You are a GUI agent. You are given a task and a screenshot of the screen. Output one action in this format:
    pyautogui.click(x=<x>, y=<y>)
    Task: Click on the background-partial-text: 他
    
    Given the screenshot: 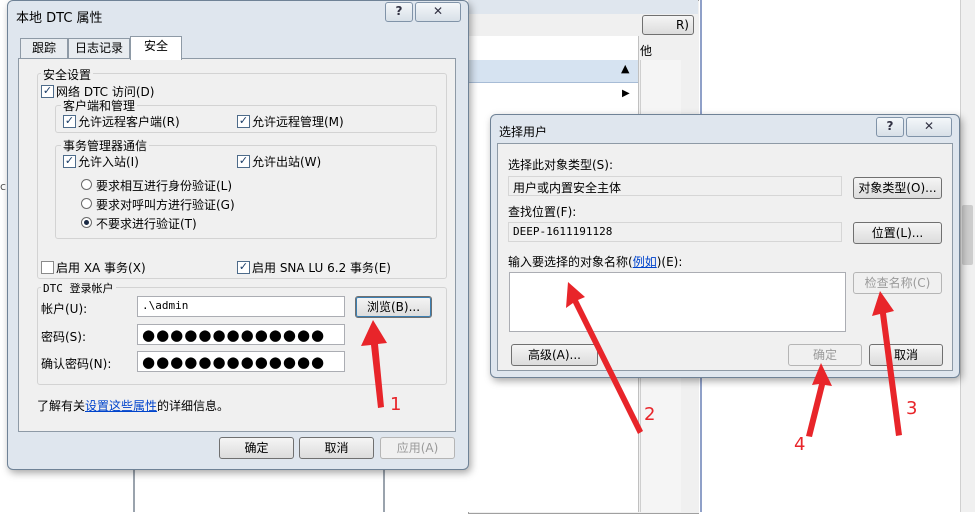 What is the action you would take?
    pyautogui.click(x=646, y=51)
    